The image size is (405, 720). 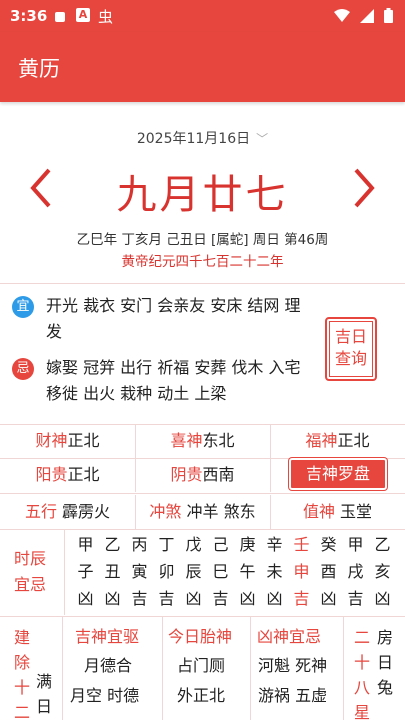 I want to click on app-bar: 黄历, so click(x=202, y=67).